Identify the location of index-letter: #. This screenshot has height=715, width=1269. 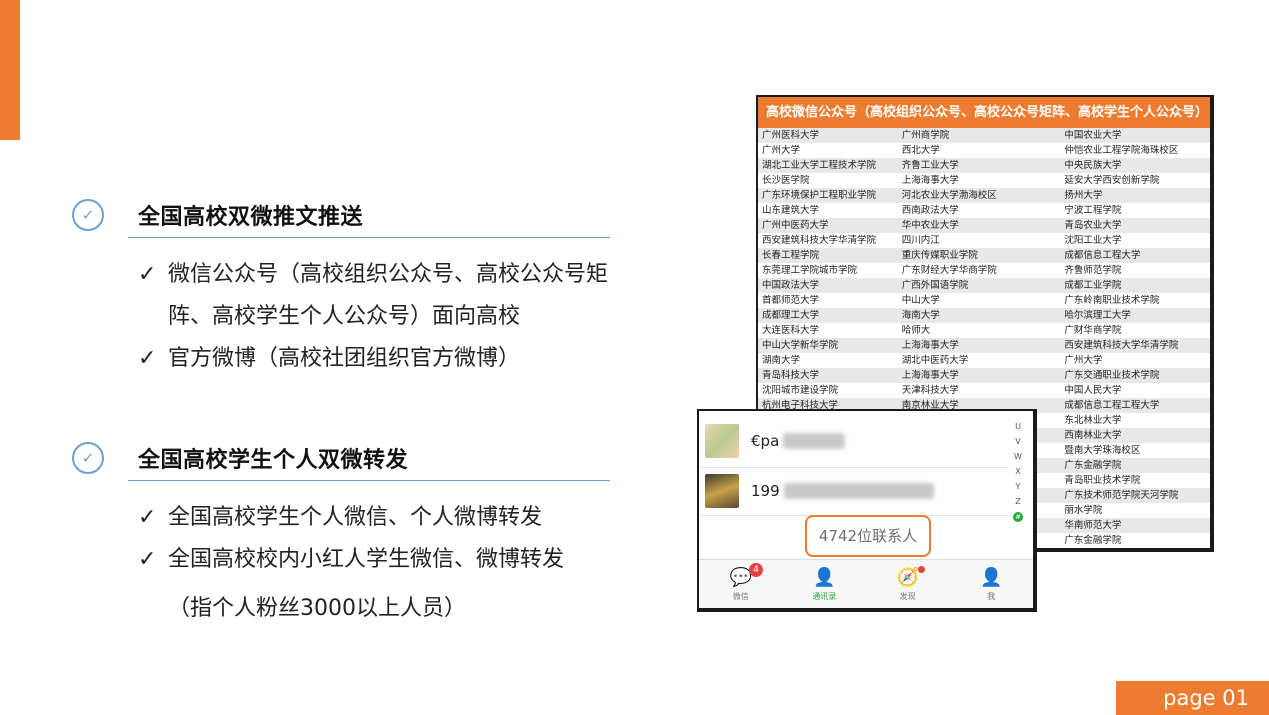
(1018, 517).